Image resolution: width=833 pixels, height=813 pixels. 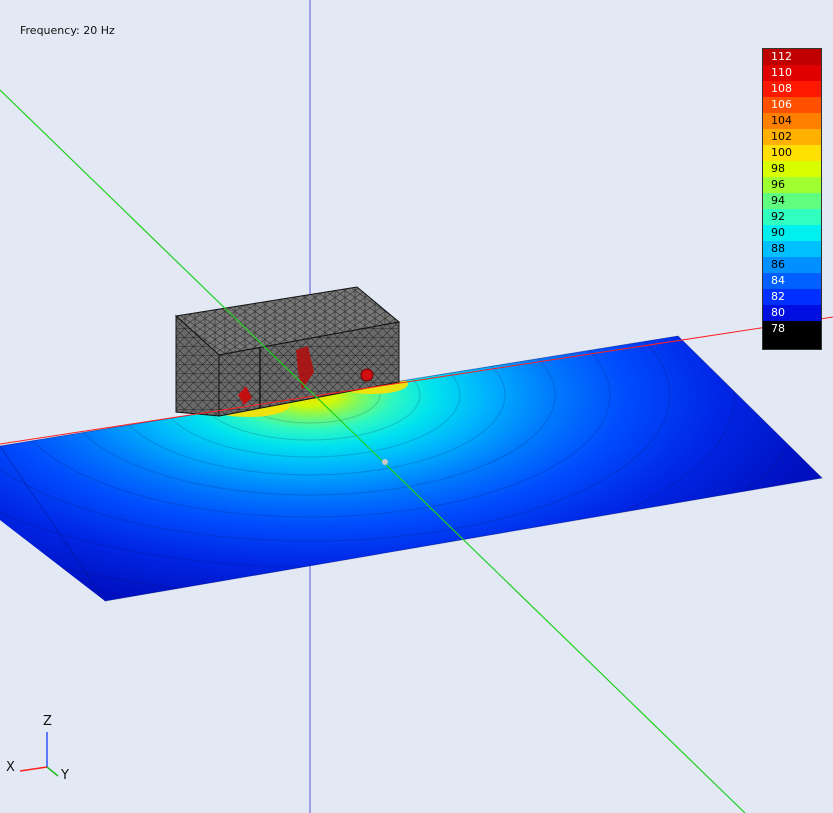 I want to click on legend-entry: 92, so click(x=792, y=217).